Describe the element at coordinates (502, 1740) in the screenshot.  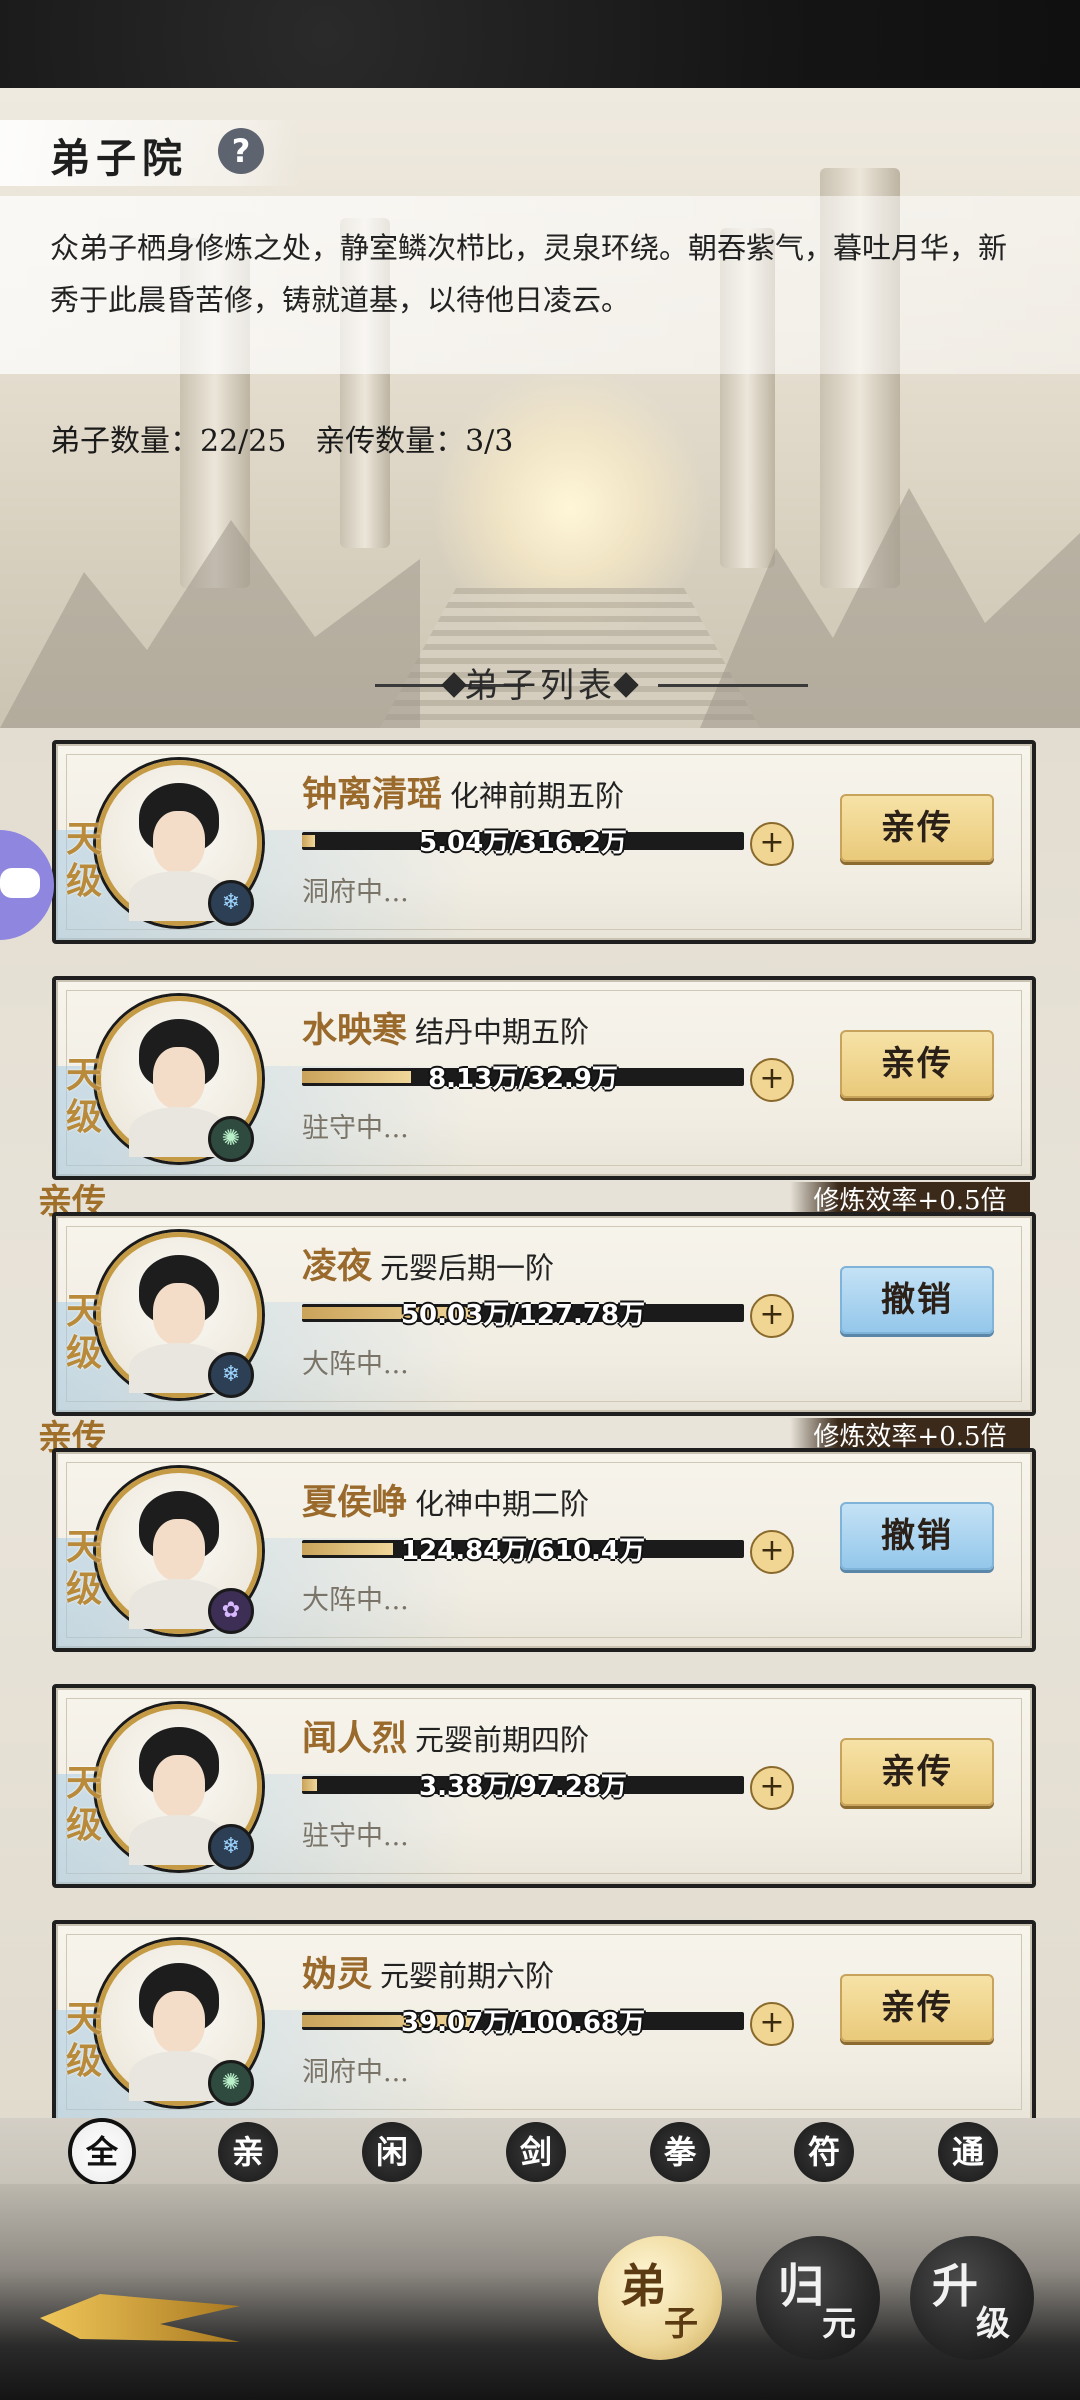
I see `cultivation-realm: 元婴前期四阶` at that location.